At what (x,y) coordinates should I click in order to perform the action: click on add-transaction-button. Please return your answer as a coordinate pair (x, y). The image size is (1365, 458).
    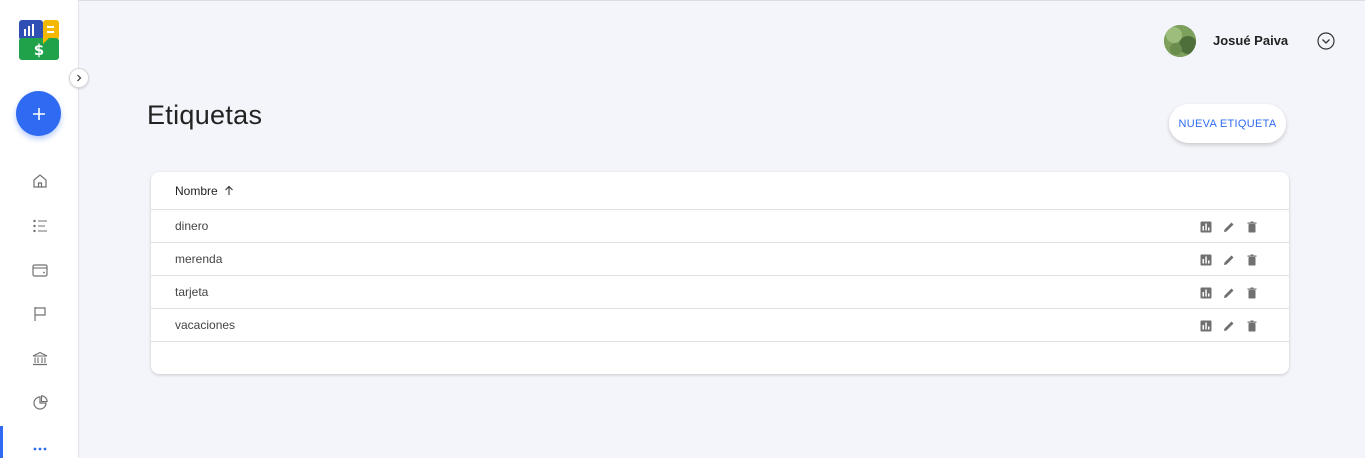
    Looking at the image, I should click on (38, 113).